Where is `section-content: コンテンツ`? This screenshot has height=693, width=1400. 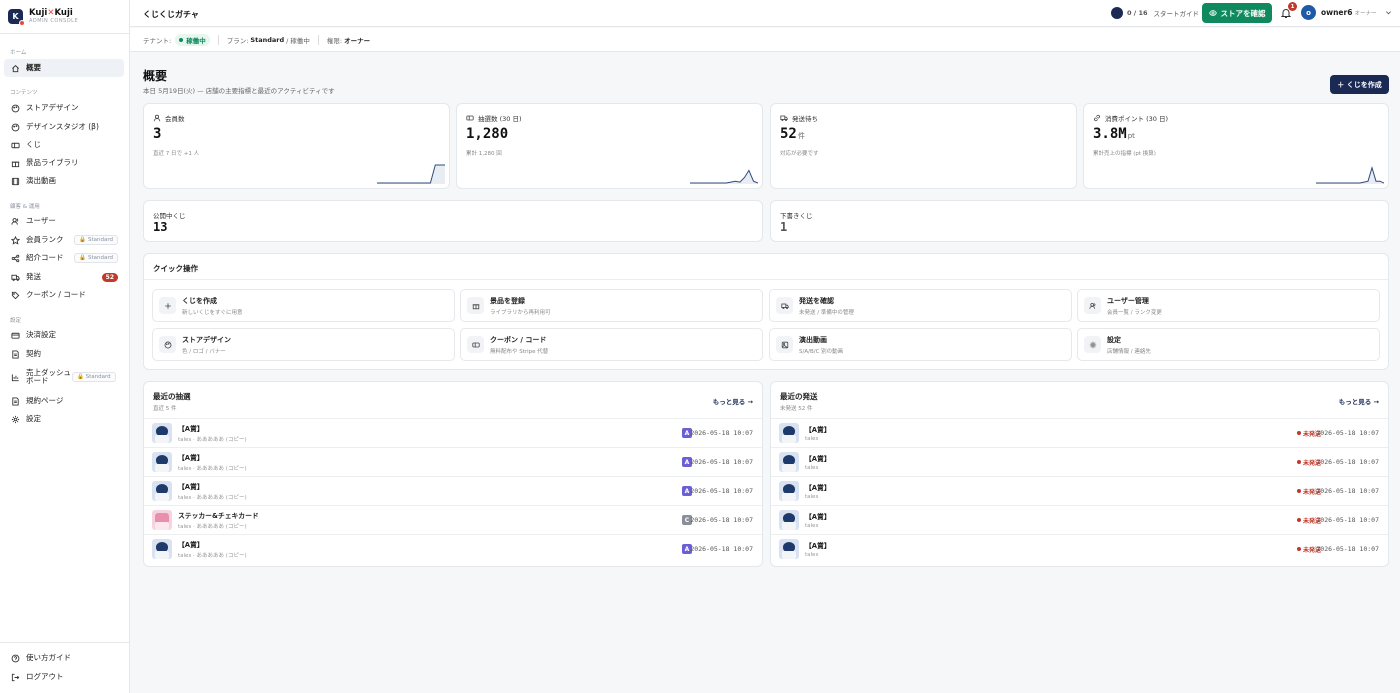
section-content: コンテンツ is located at coordinates (24, 93).